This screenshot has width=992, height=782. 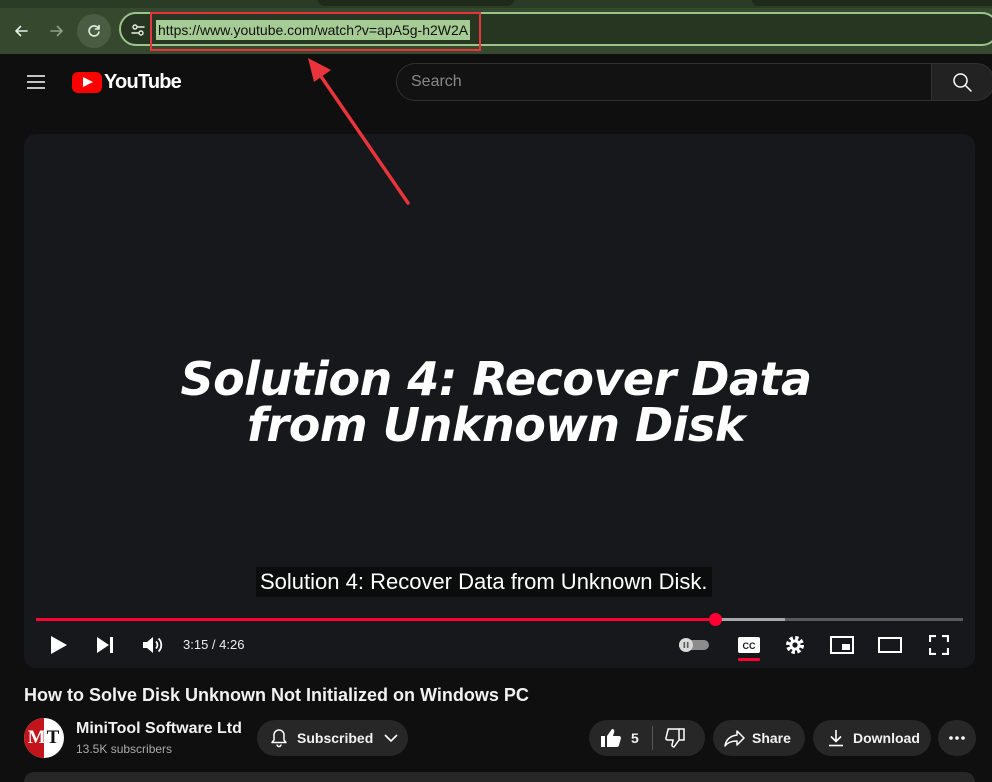 I want to click on back-arrow-icon, so click(x=21, y=31).